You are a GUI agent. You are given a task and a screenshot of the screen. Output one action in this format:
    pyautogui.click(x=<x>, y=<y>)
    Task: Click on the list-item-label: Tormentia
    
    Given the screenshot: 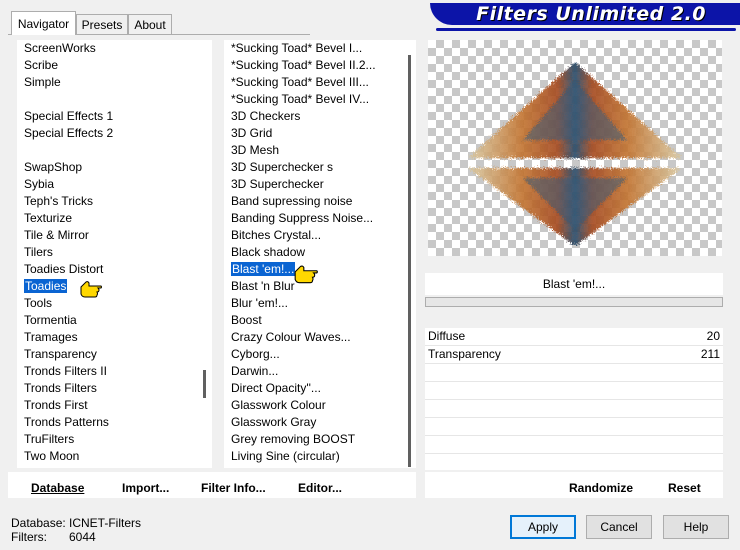 What is the action you would take?
    pyautogui.click(x=50, y=320)
    